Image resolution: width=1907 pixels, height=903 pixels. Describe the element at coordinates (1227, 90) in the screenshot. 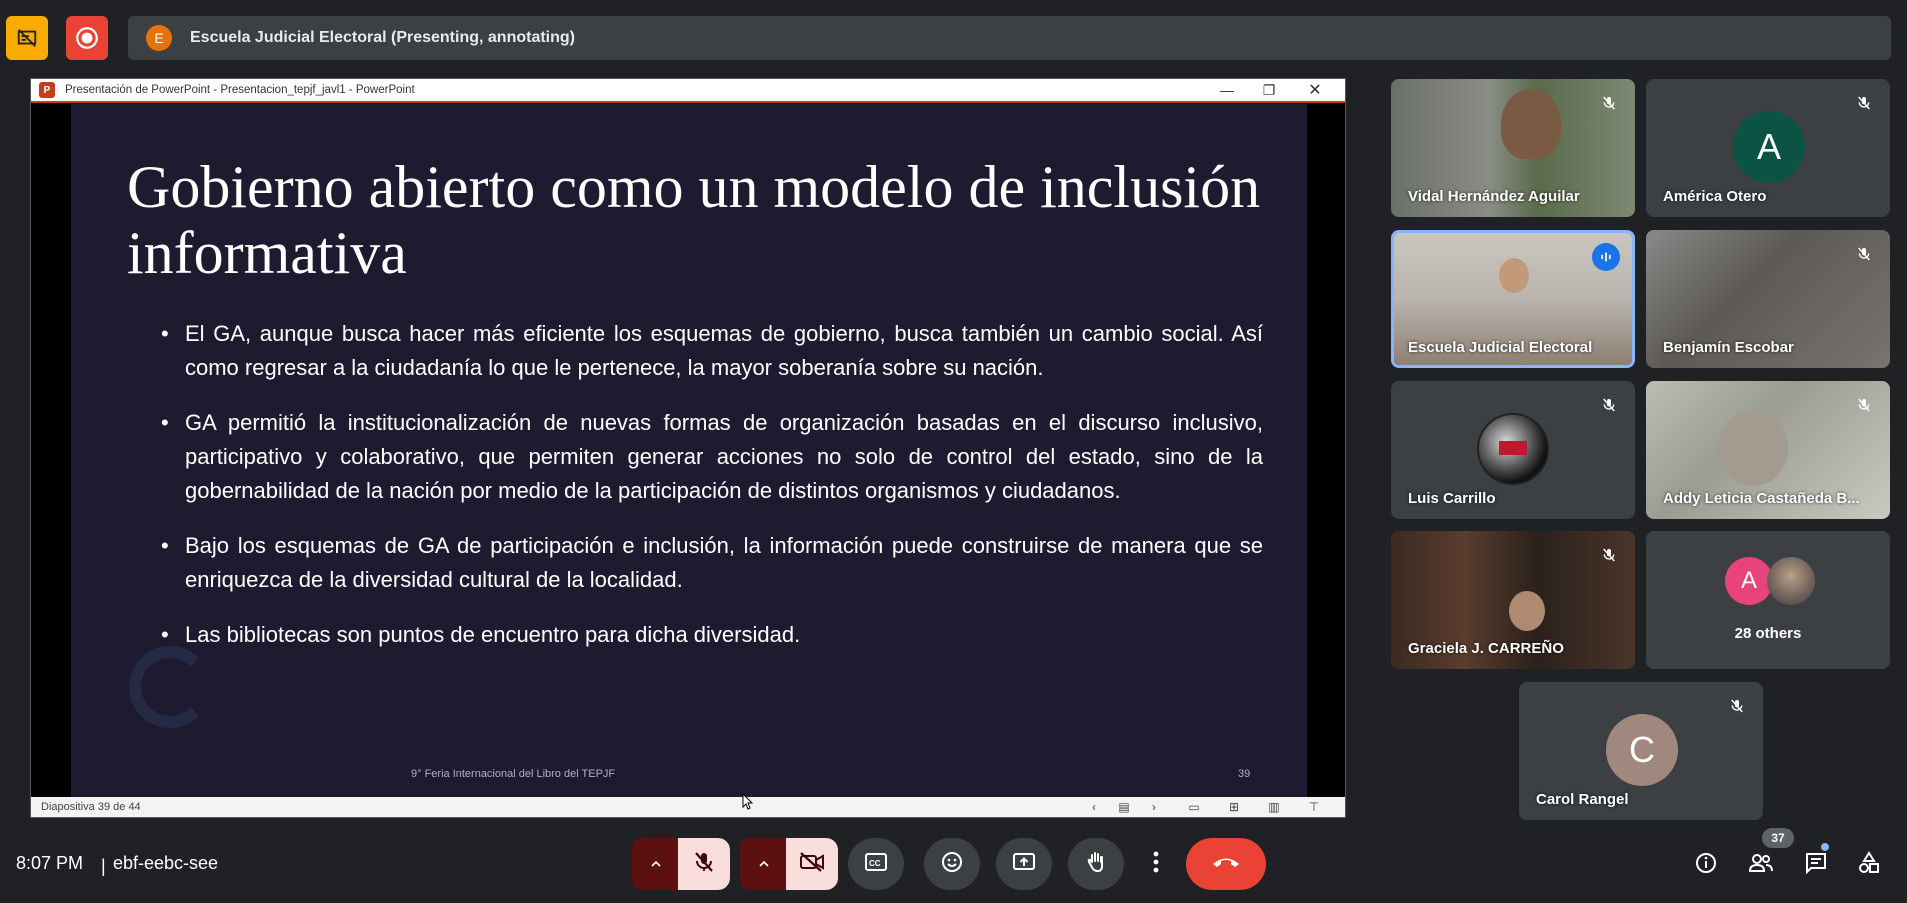

I see `minimize-icon: —` at that location.